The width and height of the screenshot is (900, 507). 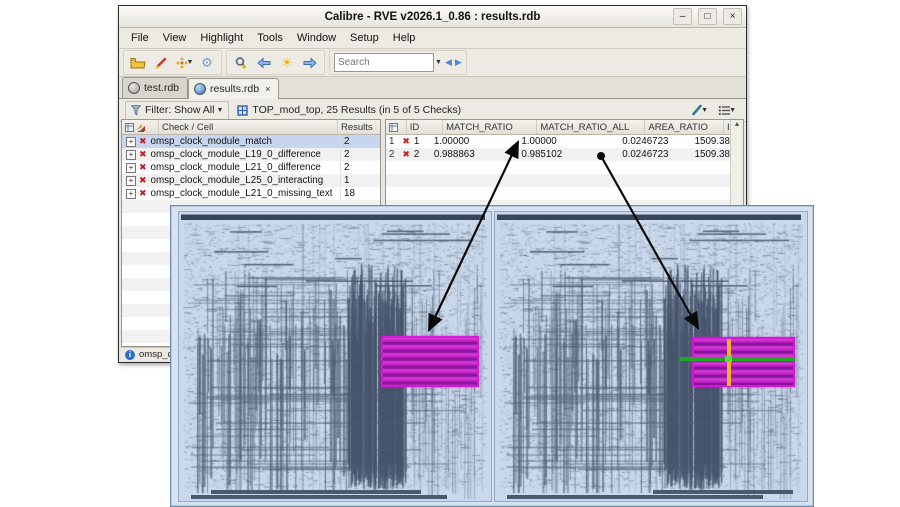 I want to click on tree-header-icons, so click(x=140, y=127).